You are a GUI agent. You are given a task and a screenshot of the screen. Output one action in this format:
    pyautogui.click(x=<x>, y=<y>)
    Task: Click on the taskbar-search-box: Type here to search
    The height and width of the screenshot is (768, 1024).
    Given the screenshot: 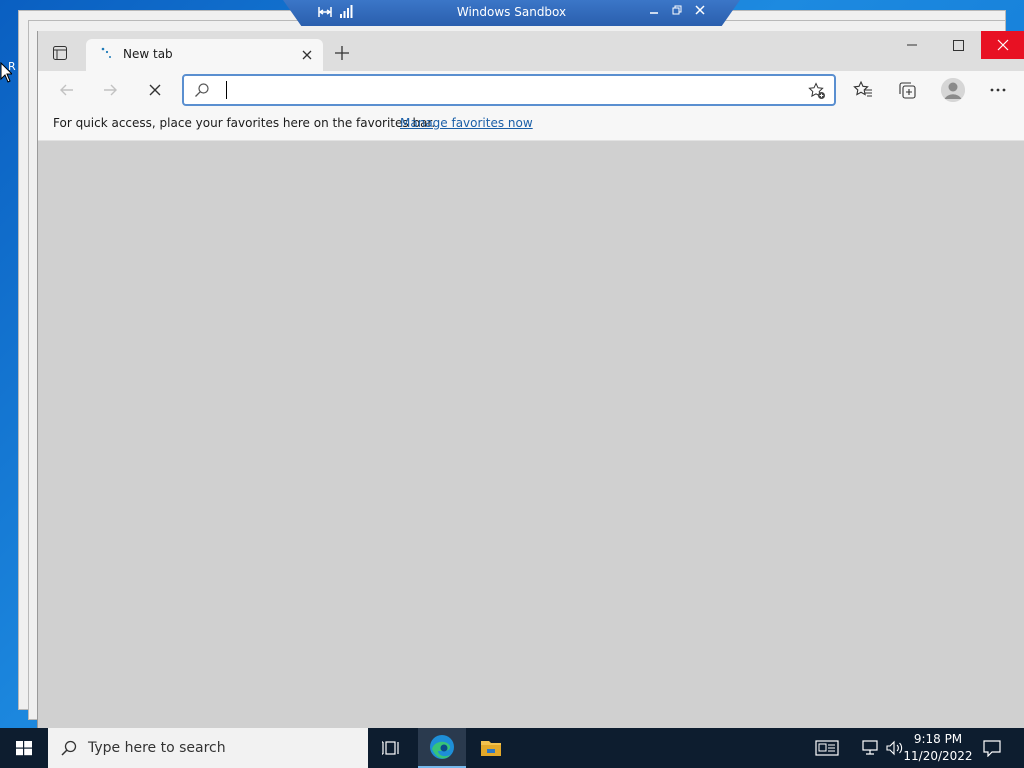 What is the action you would take?
    pyautogui.click(x=208, y=748)
    